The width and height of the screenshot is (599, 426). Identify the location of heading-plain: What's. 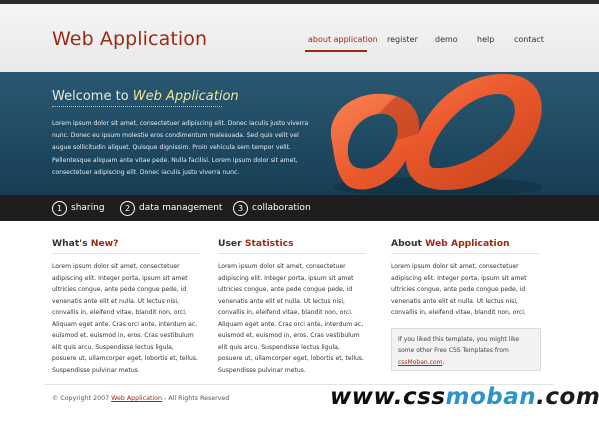
(71, 243).